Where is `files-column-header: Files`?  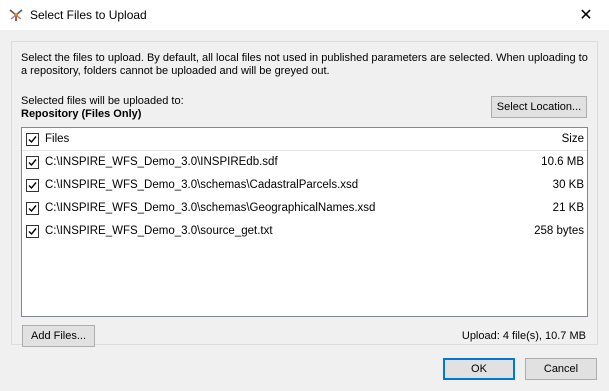 files-column-header: Files is located at coordinates (57, 139).